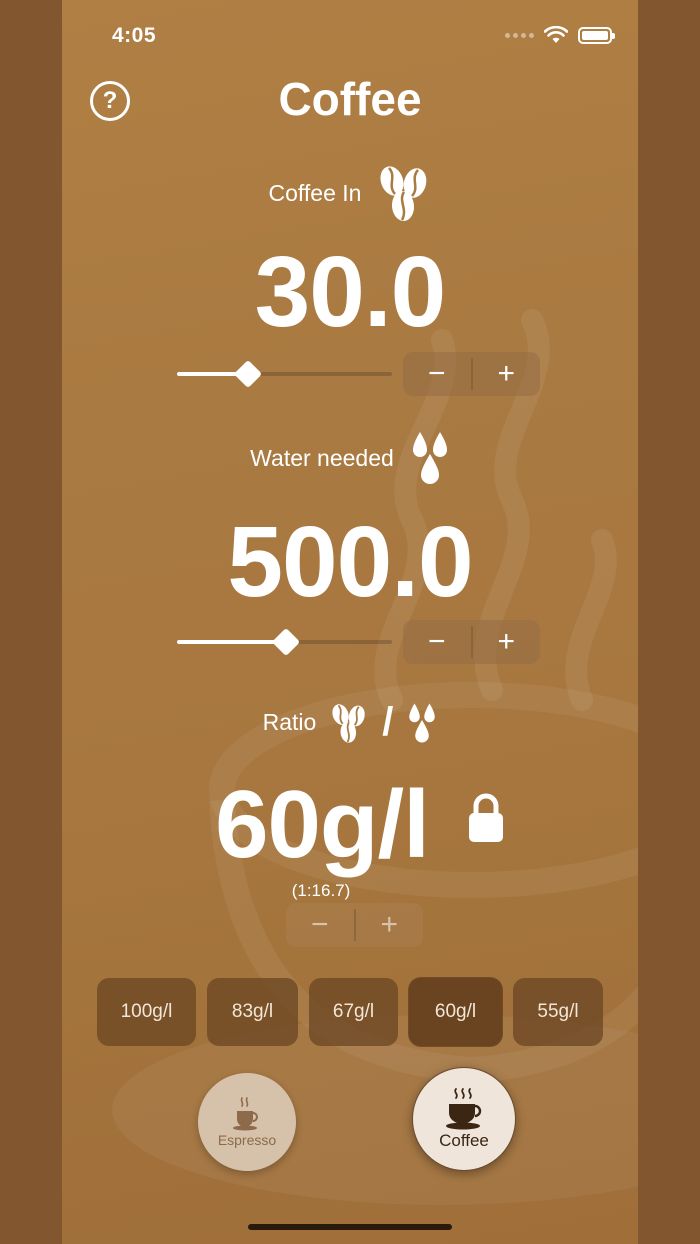 This screenshot has height=1244, width=700. Describe the element at coordinates (321, 890) in the screenshot. I see `ratio-fraction: (1:16.7)` at that location.